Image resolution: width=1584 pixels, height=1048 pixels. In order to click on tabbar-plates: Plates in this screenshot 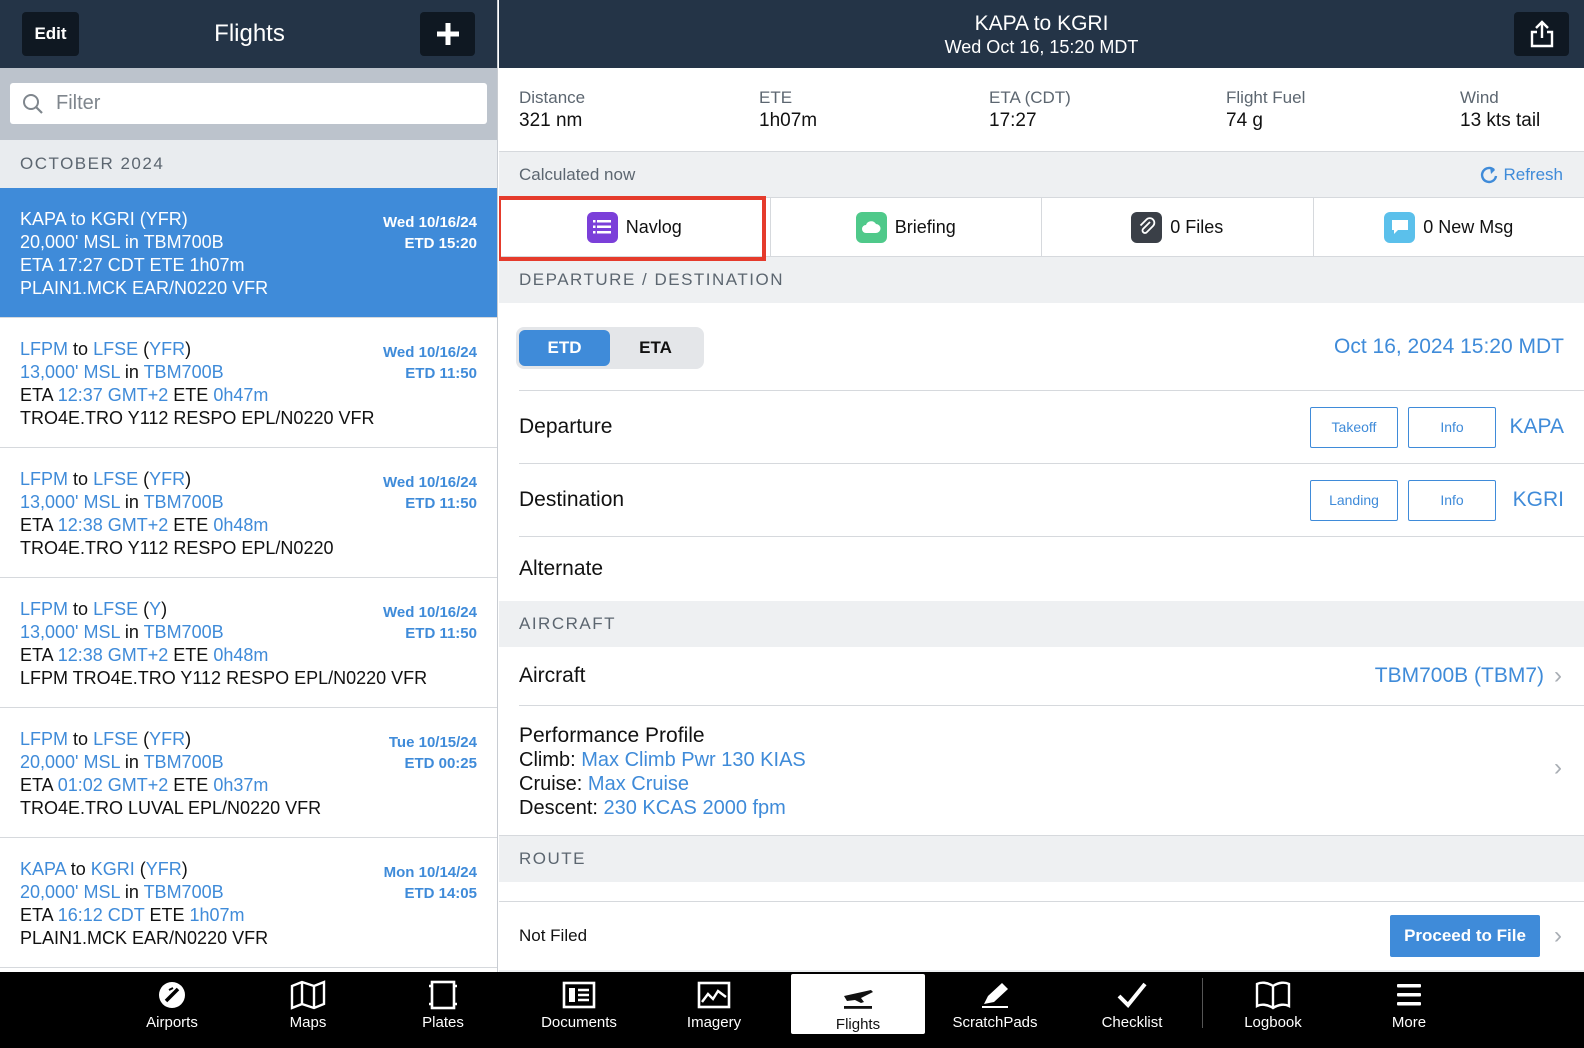, I will do `click(443, 1010)`.